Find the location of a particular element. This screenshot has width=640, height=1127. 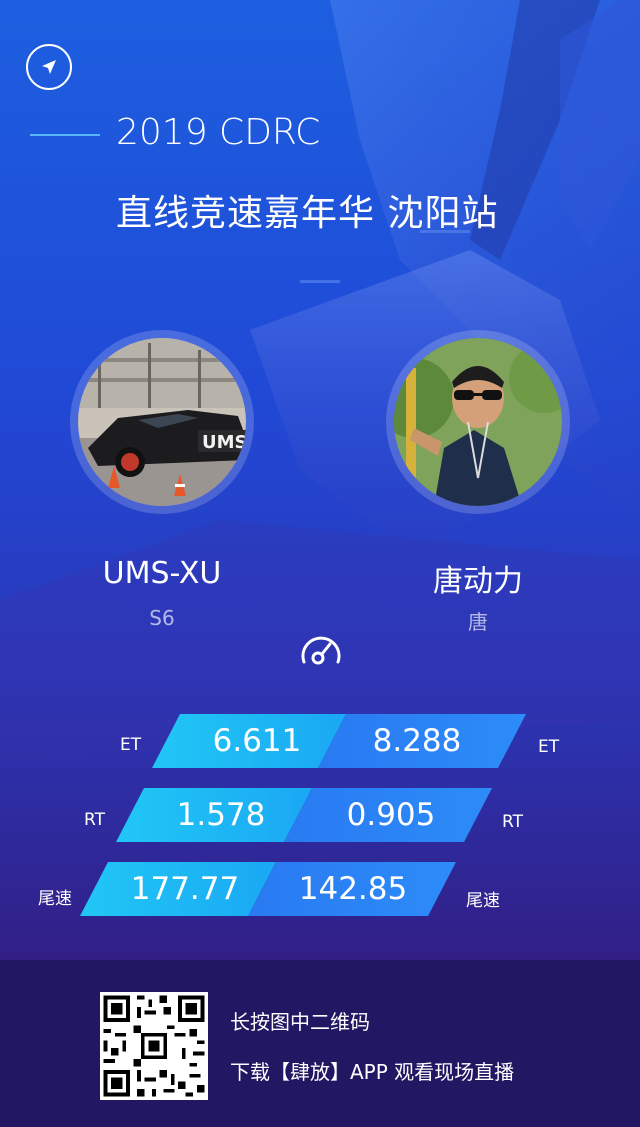

stat-bar-rt: 1.578 0.905 is located at coordinates (304, 815).